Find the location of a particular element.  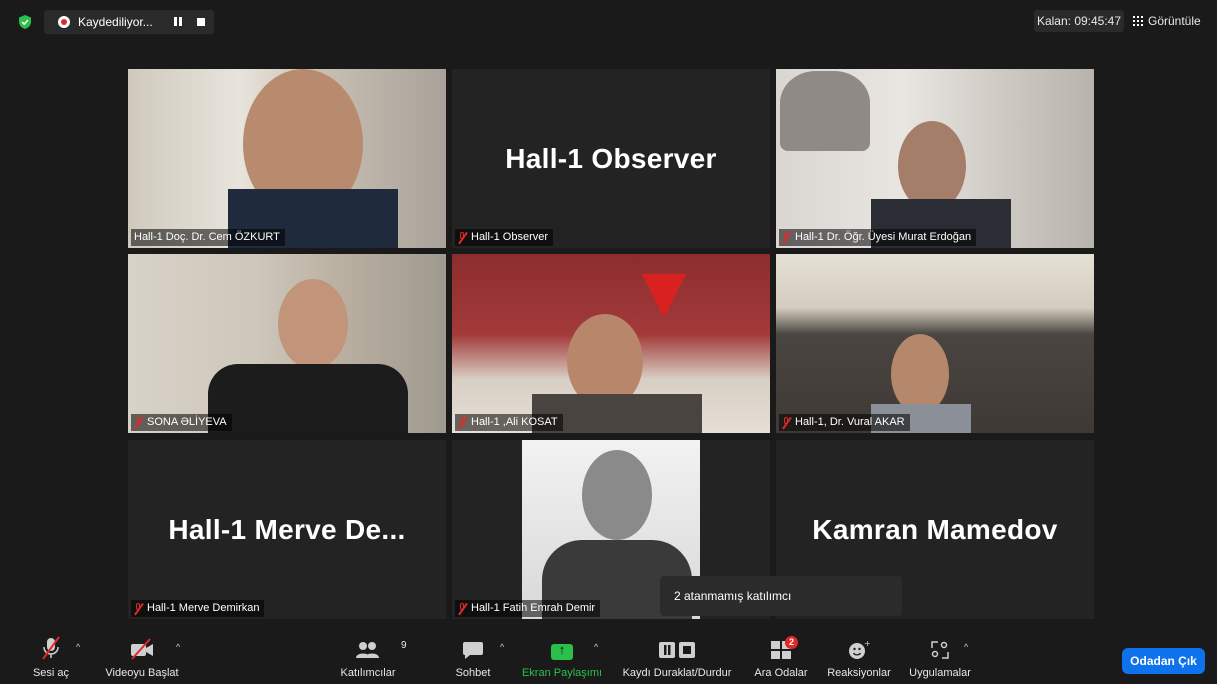

lamp-shade is located at coordinates (825, 111).